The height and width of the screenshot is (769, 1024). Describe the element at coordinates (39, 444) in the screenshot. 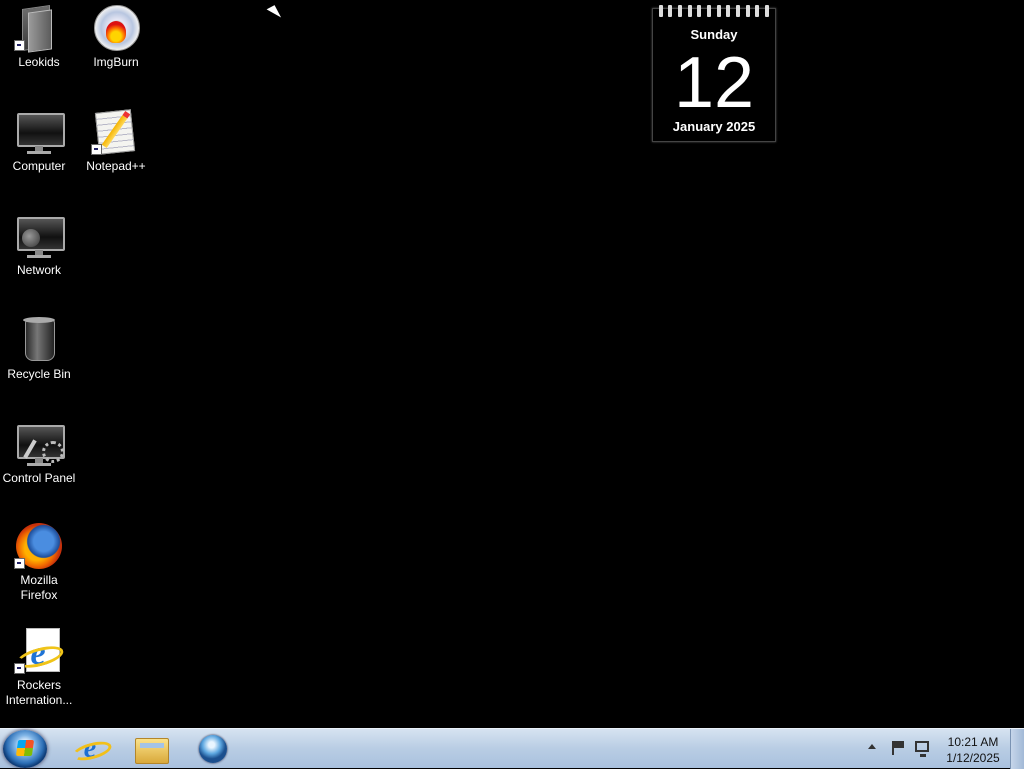

I see `control-panel-icon` at that location.